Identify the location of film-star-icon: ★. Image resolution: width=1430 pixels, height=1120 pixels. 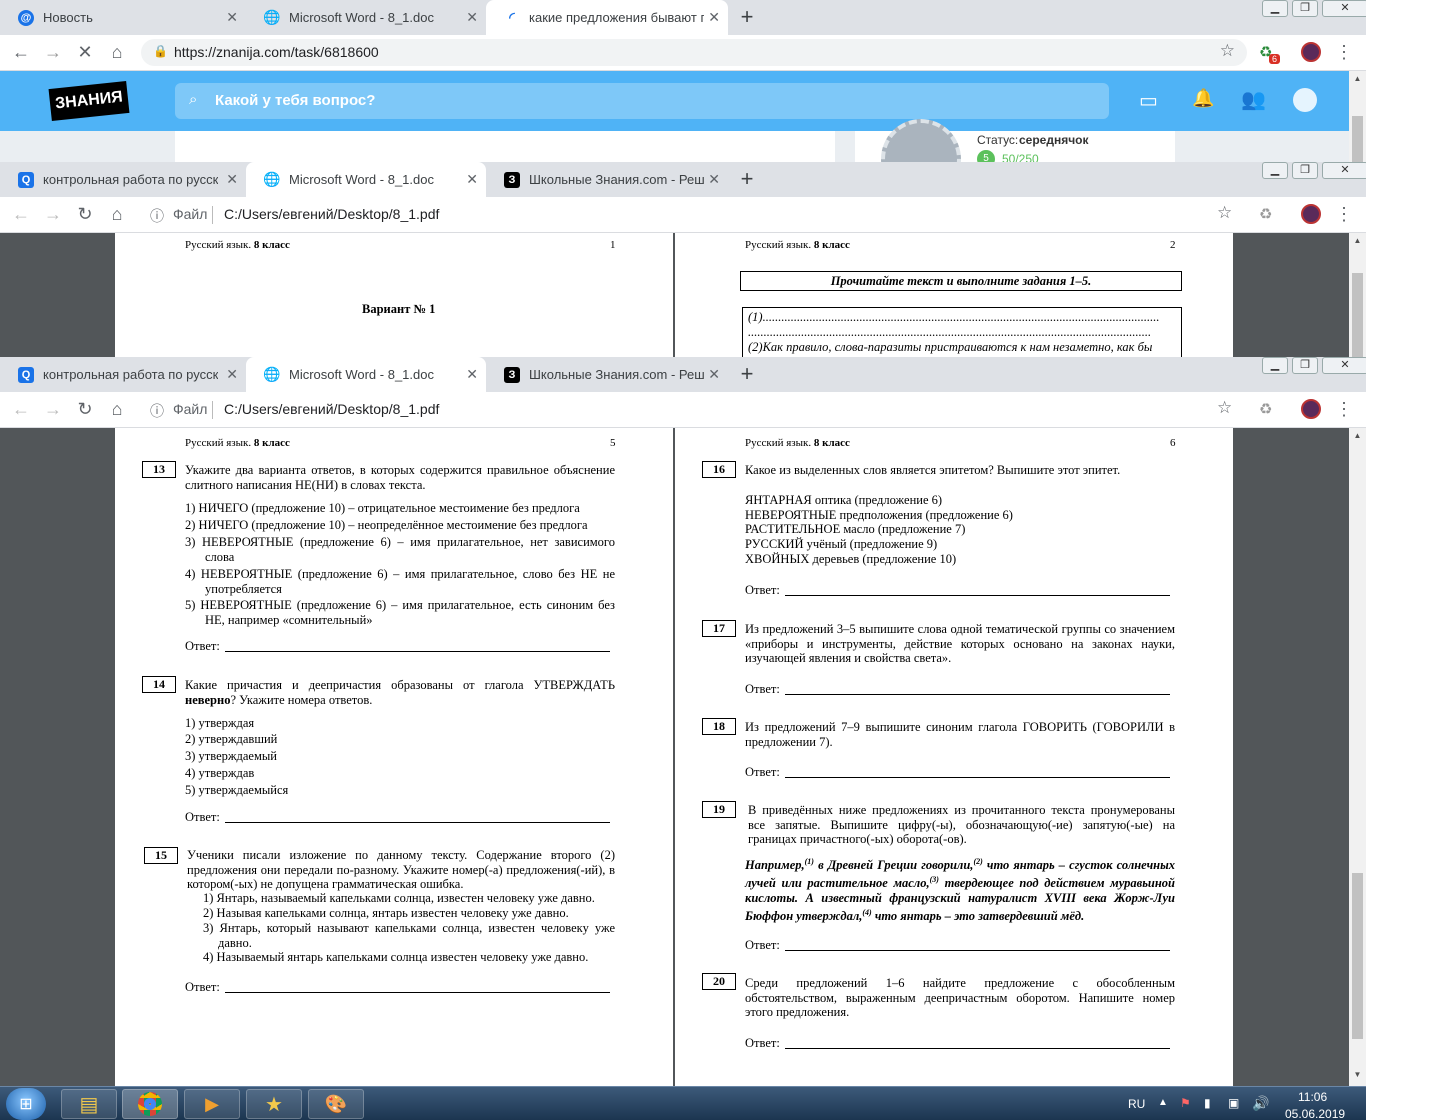
(274, 1104).